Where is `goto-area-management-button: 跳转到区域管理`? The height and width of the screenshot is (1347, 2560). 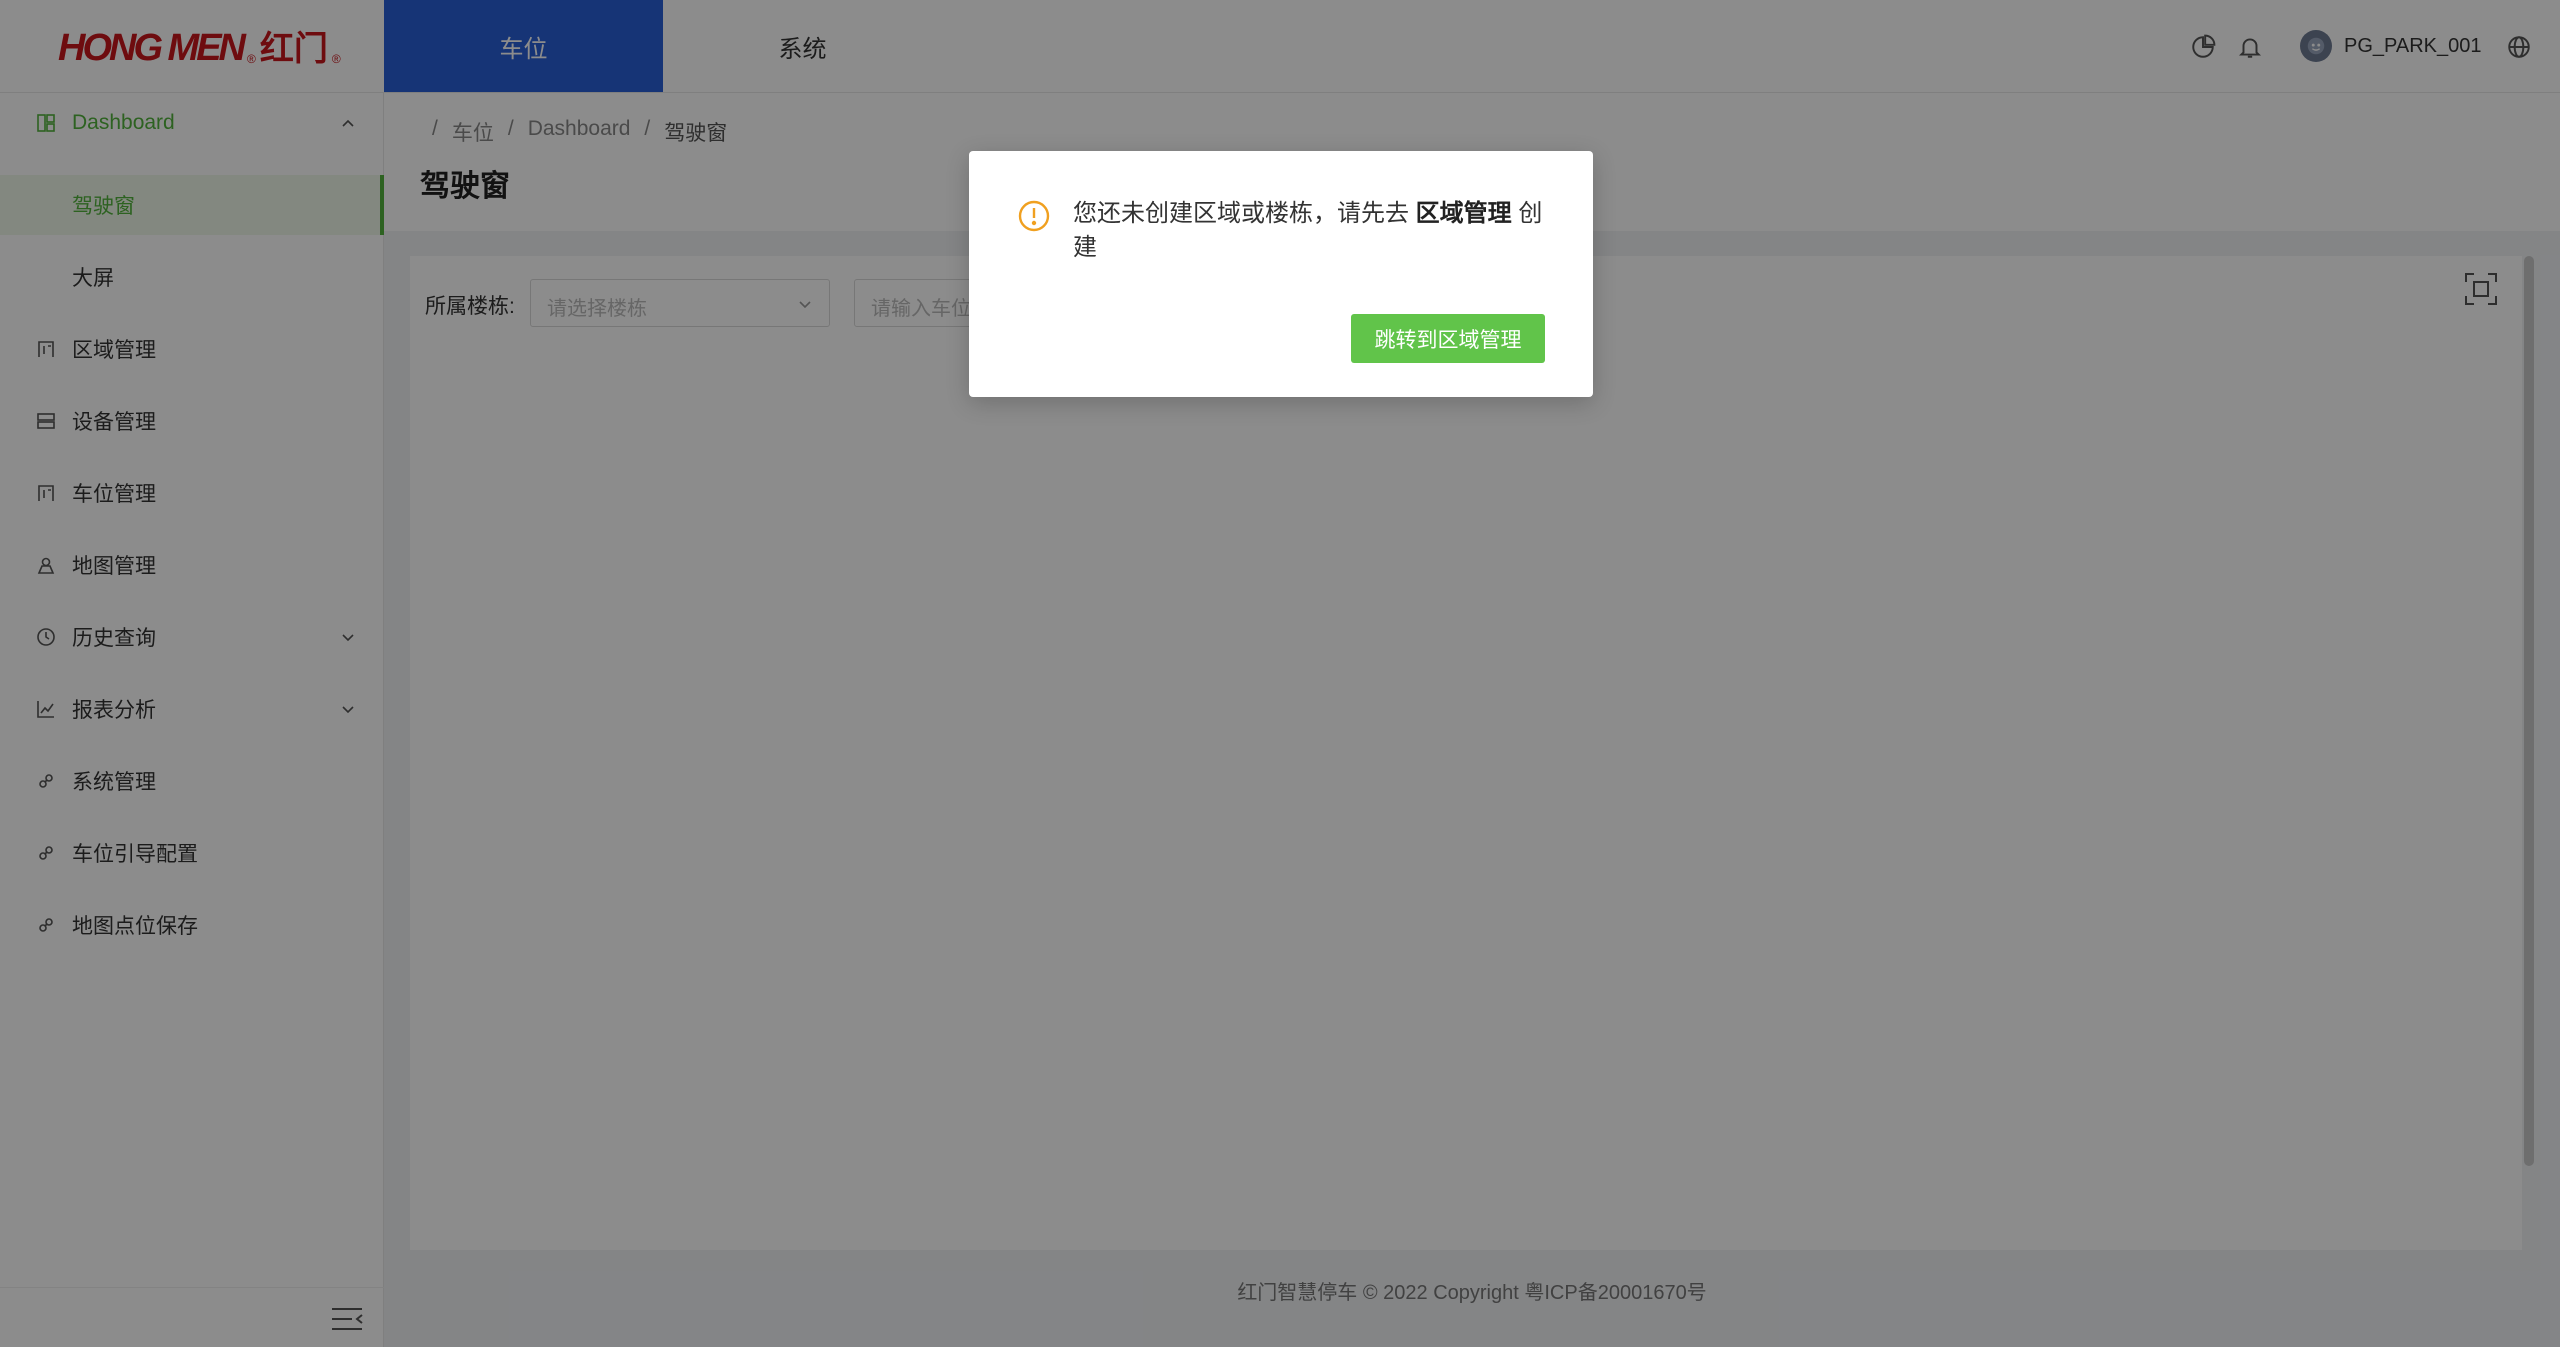
goto-area-management-button: 跳转到区域管理 is located at coordinates (1448, 338).